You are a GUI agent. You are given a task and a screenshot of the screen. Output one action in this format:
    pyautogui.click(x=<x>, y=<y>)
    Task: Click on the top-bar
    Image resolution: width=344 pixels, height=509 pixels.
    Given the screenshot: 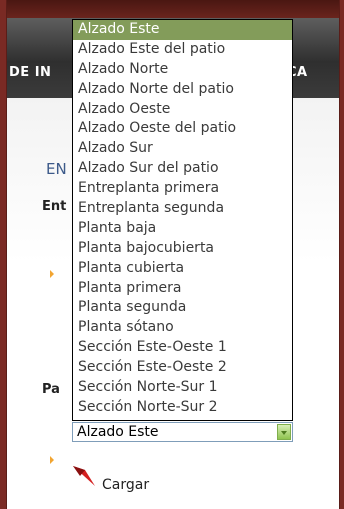 What is the action you would take?
    pyautogui.click(x=173, y=9)
    